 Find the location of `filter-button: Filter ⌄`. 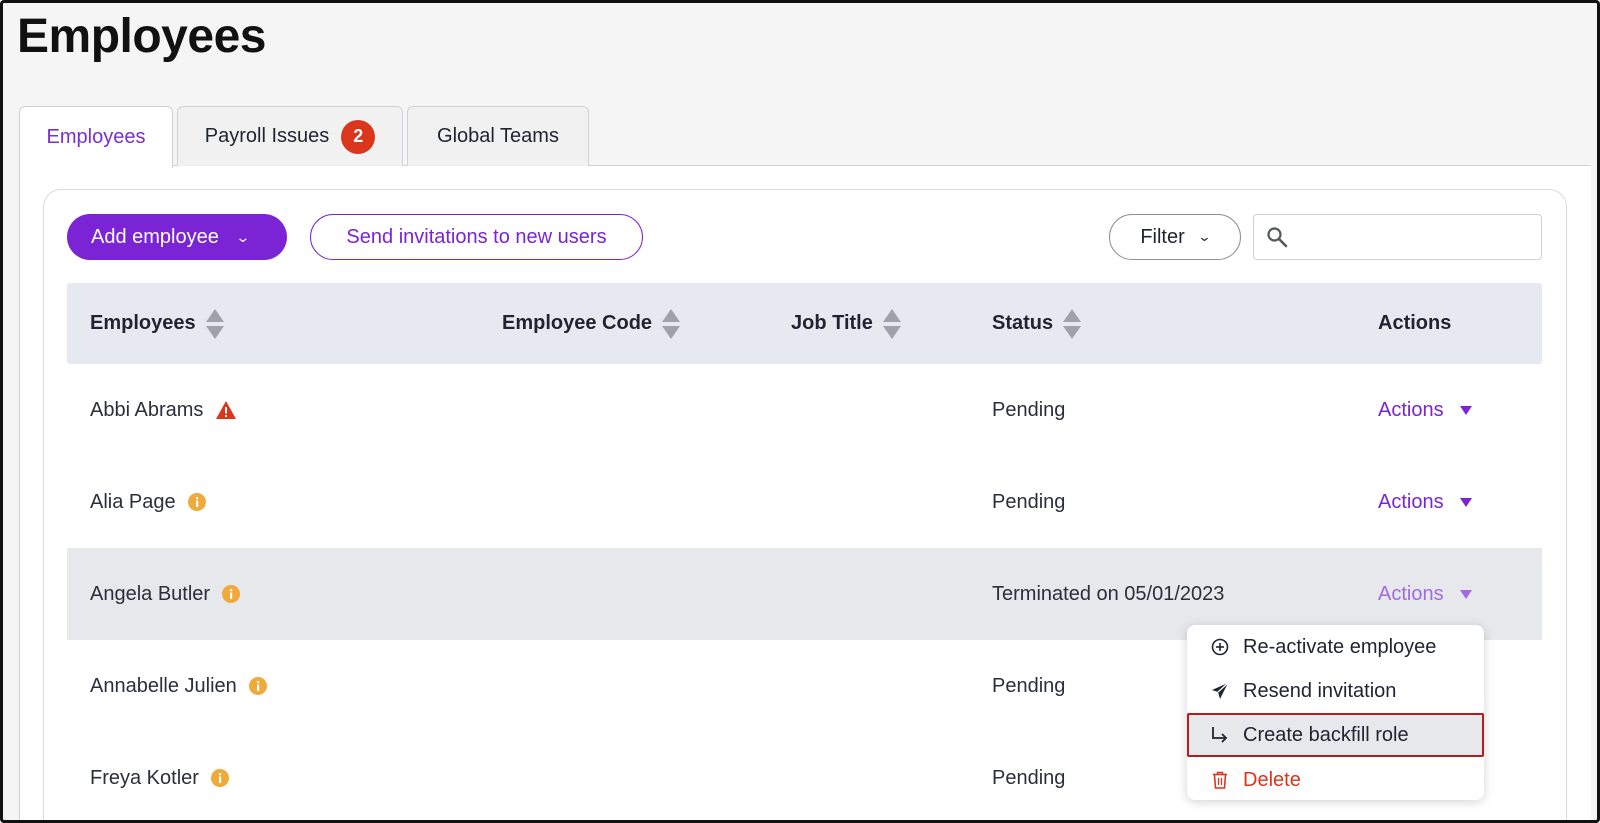

filter-button: Filter ⌄ is located at coordinates (1175, 237).